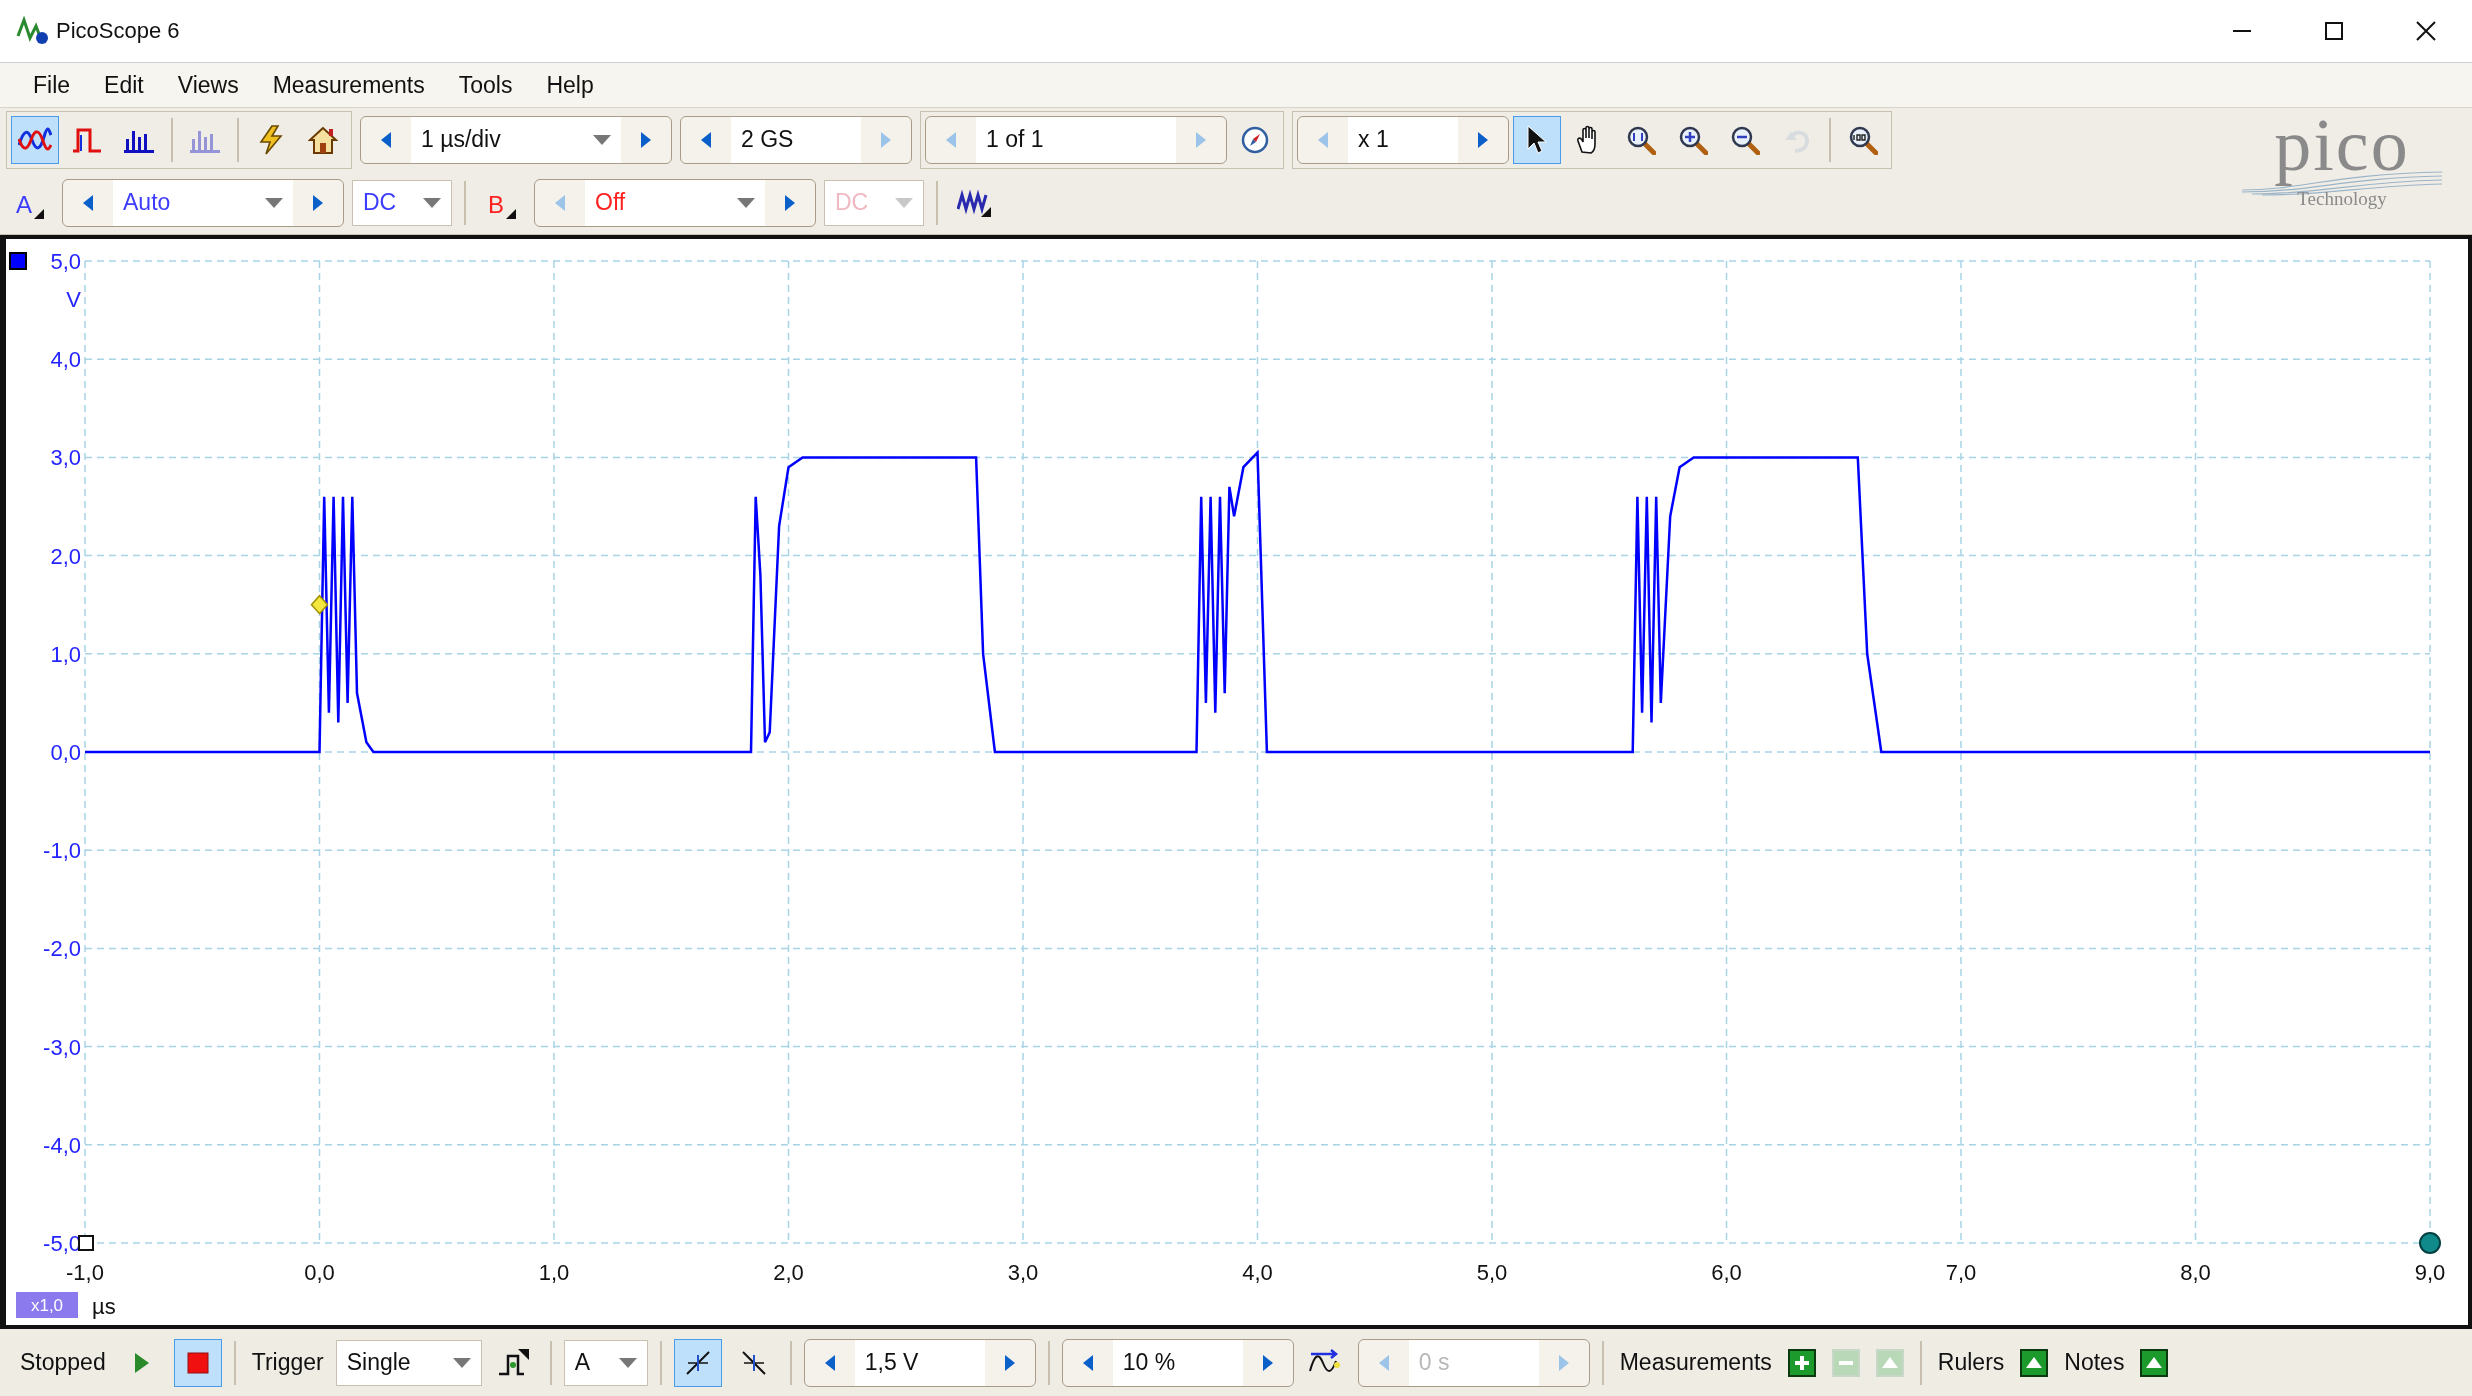 This screenshot has width=2472, height=1396. I want to click on compass-icon, so click(1255, 139).